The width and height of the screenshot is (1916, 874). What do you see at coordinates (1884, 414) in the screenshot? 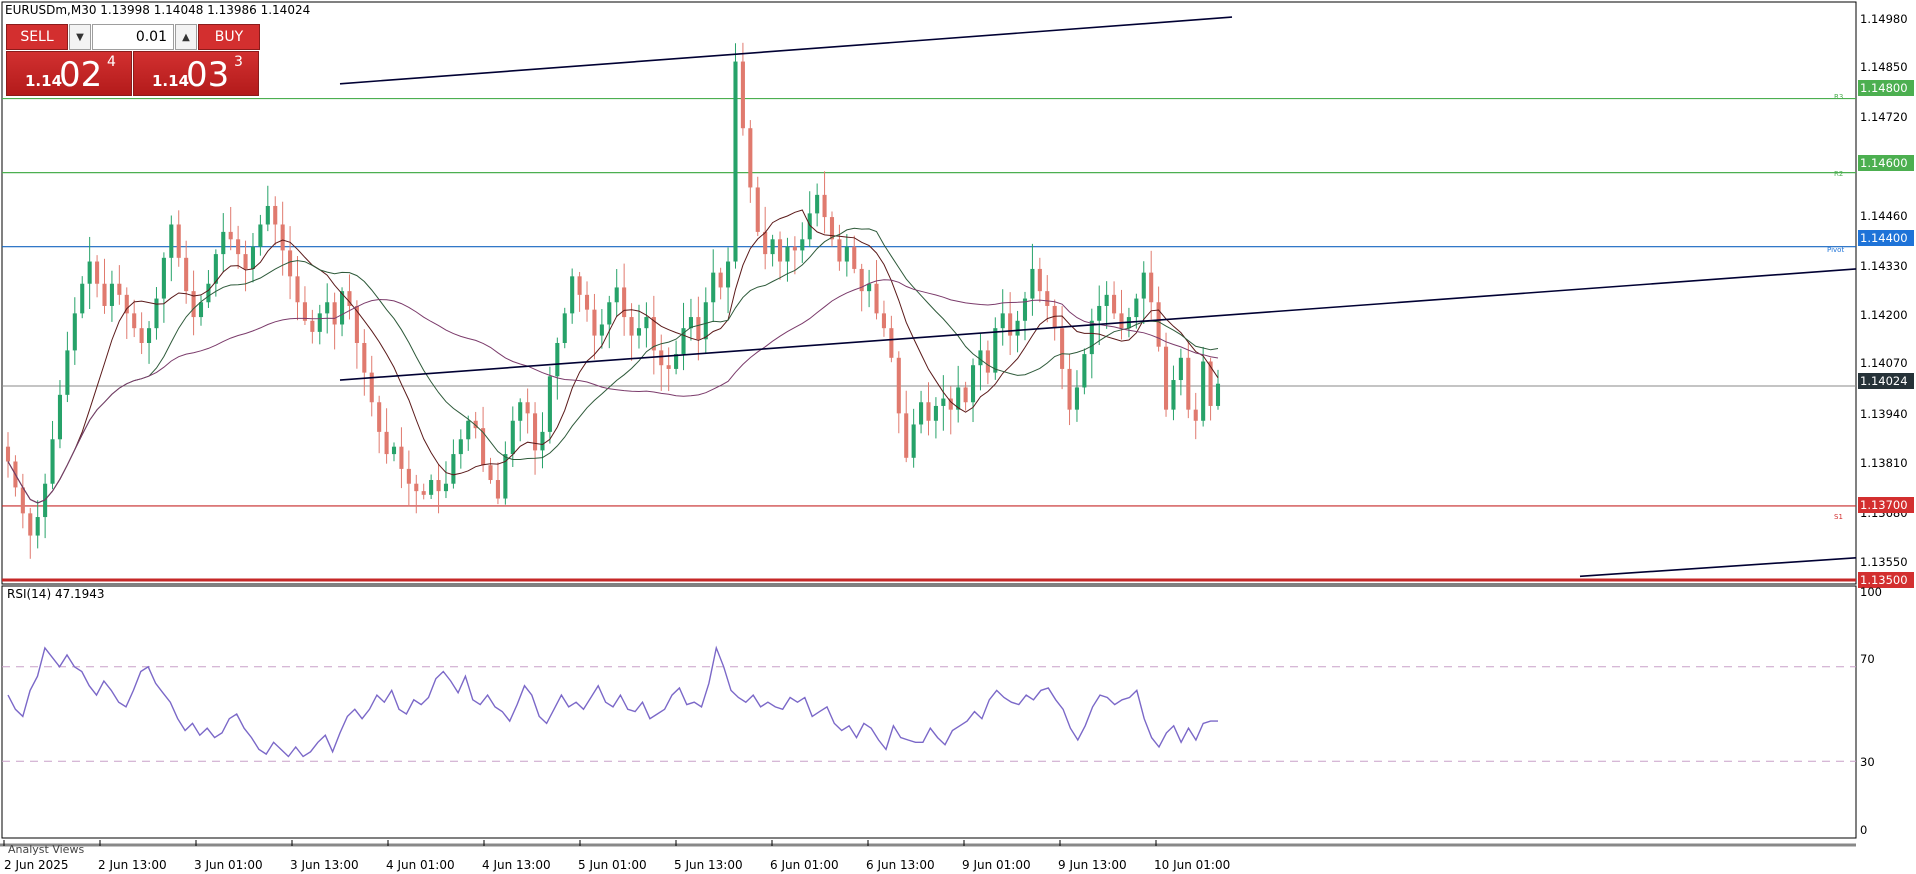
I see `price-axis-tick: 1.13940` at bounding box center [1884, 414].